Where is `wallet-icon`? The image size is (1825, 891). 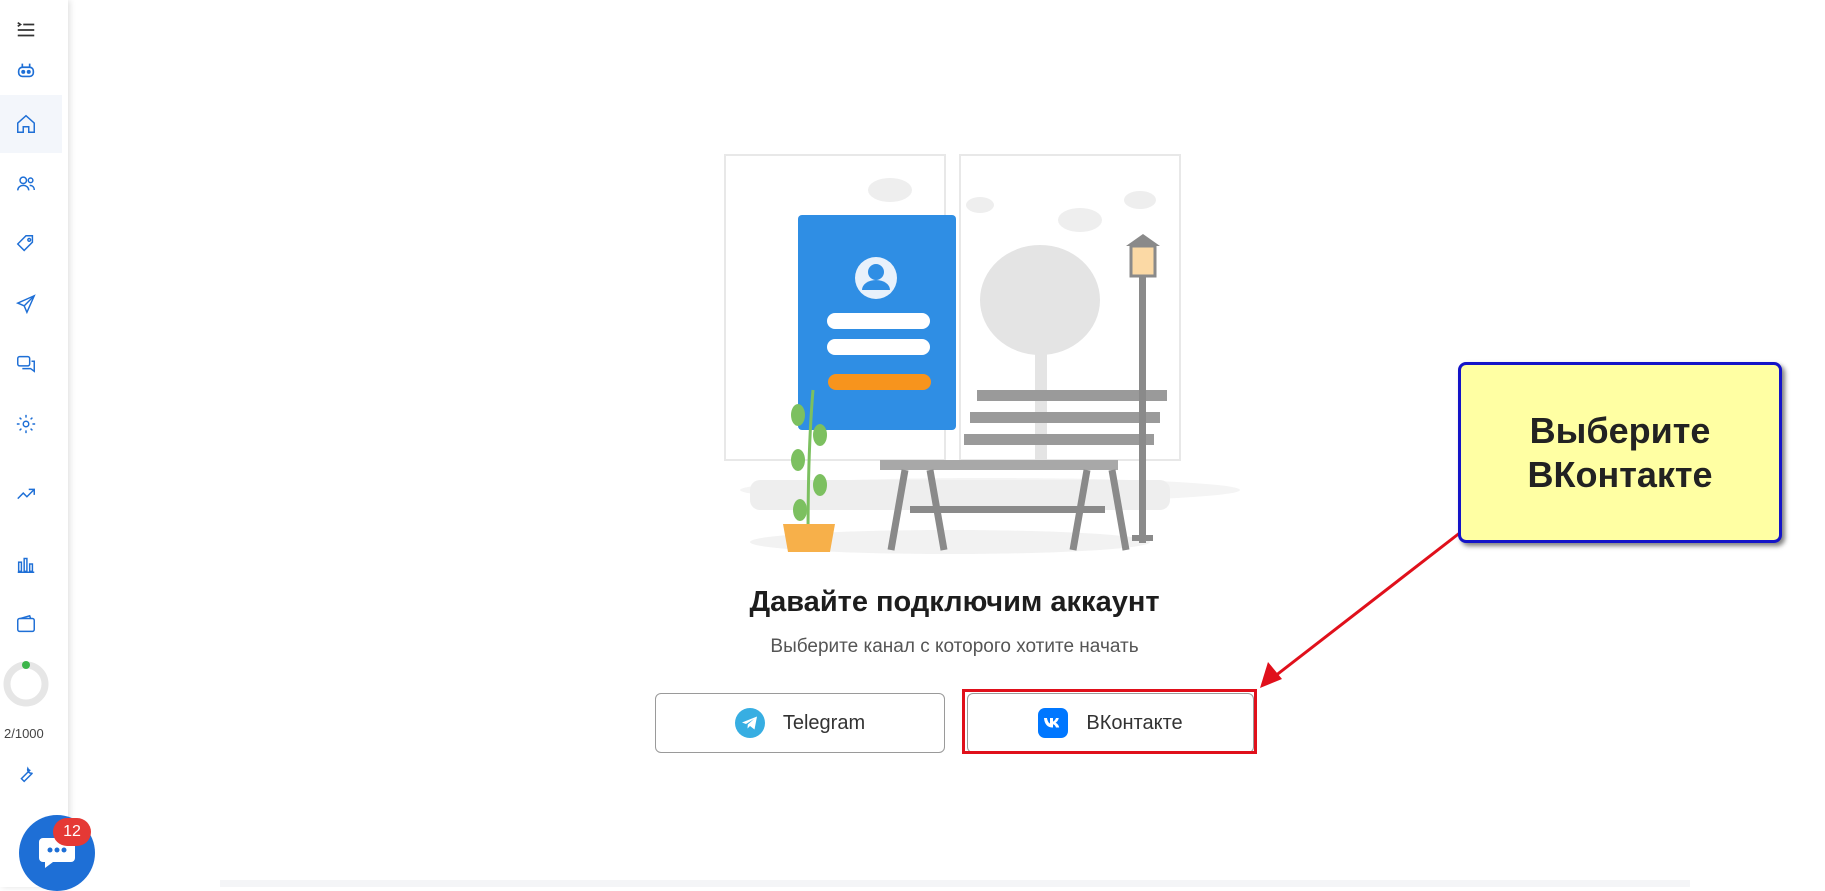 wallet-icon is located at coordinates (26, 624).